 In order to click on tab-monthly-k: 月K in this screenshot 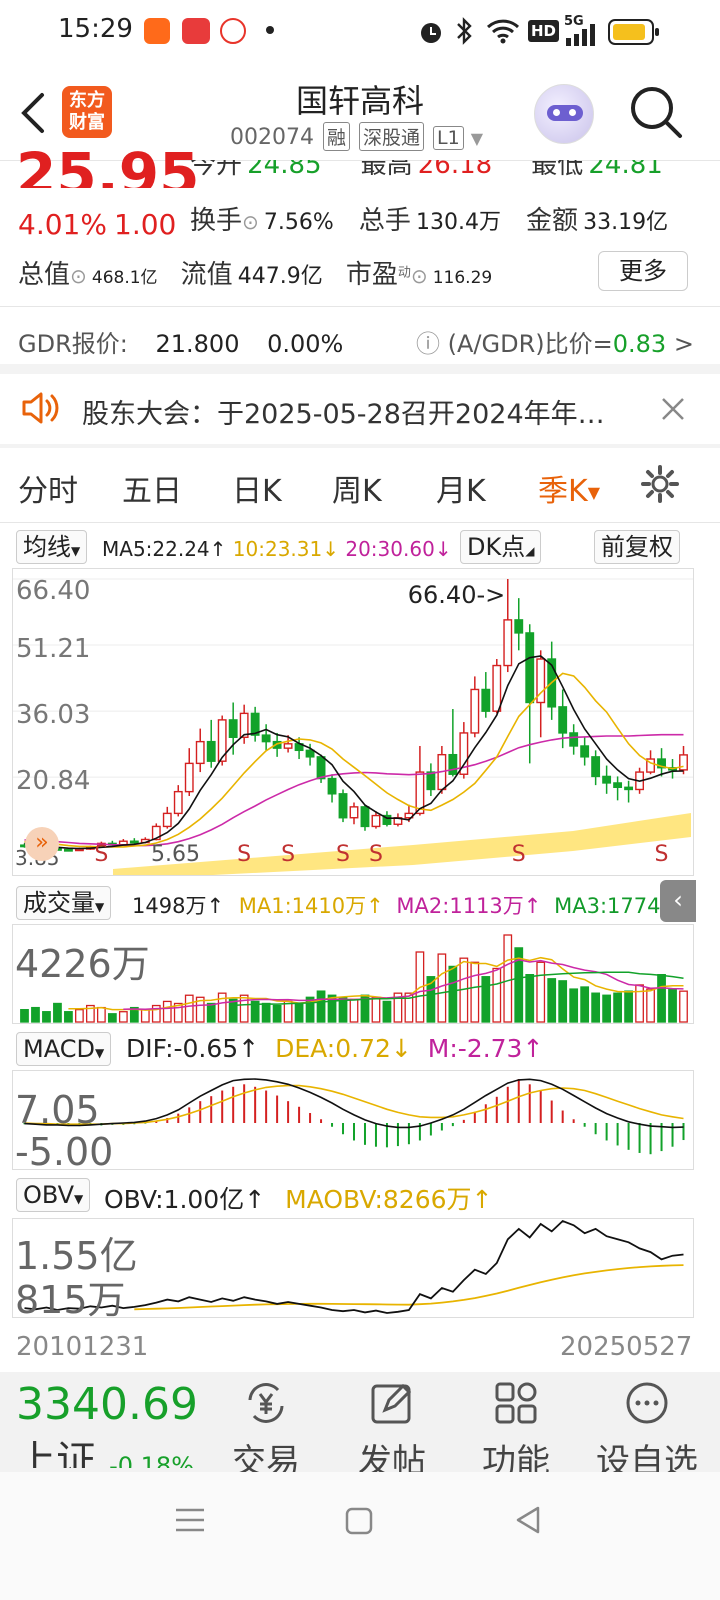, I will do `click(461, 488)`.